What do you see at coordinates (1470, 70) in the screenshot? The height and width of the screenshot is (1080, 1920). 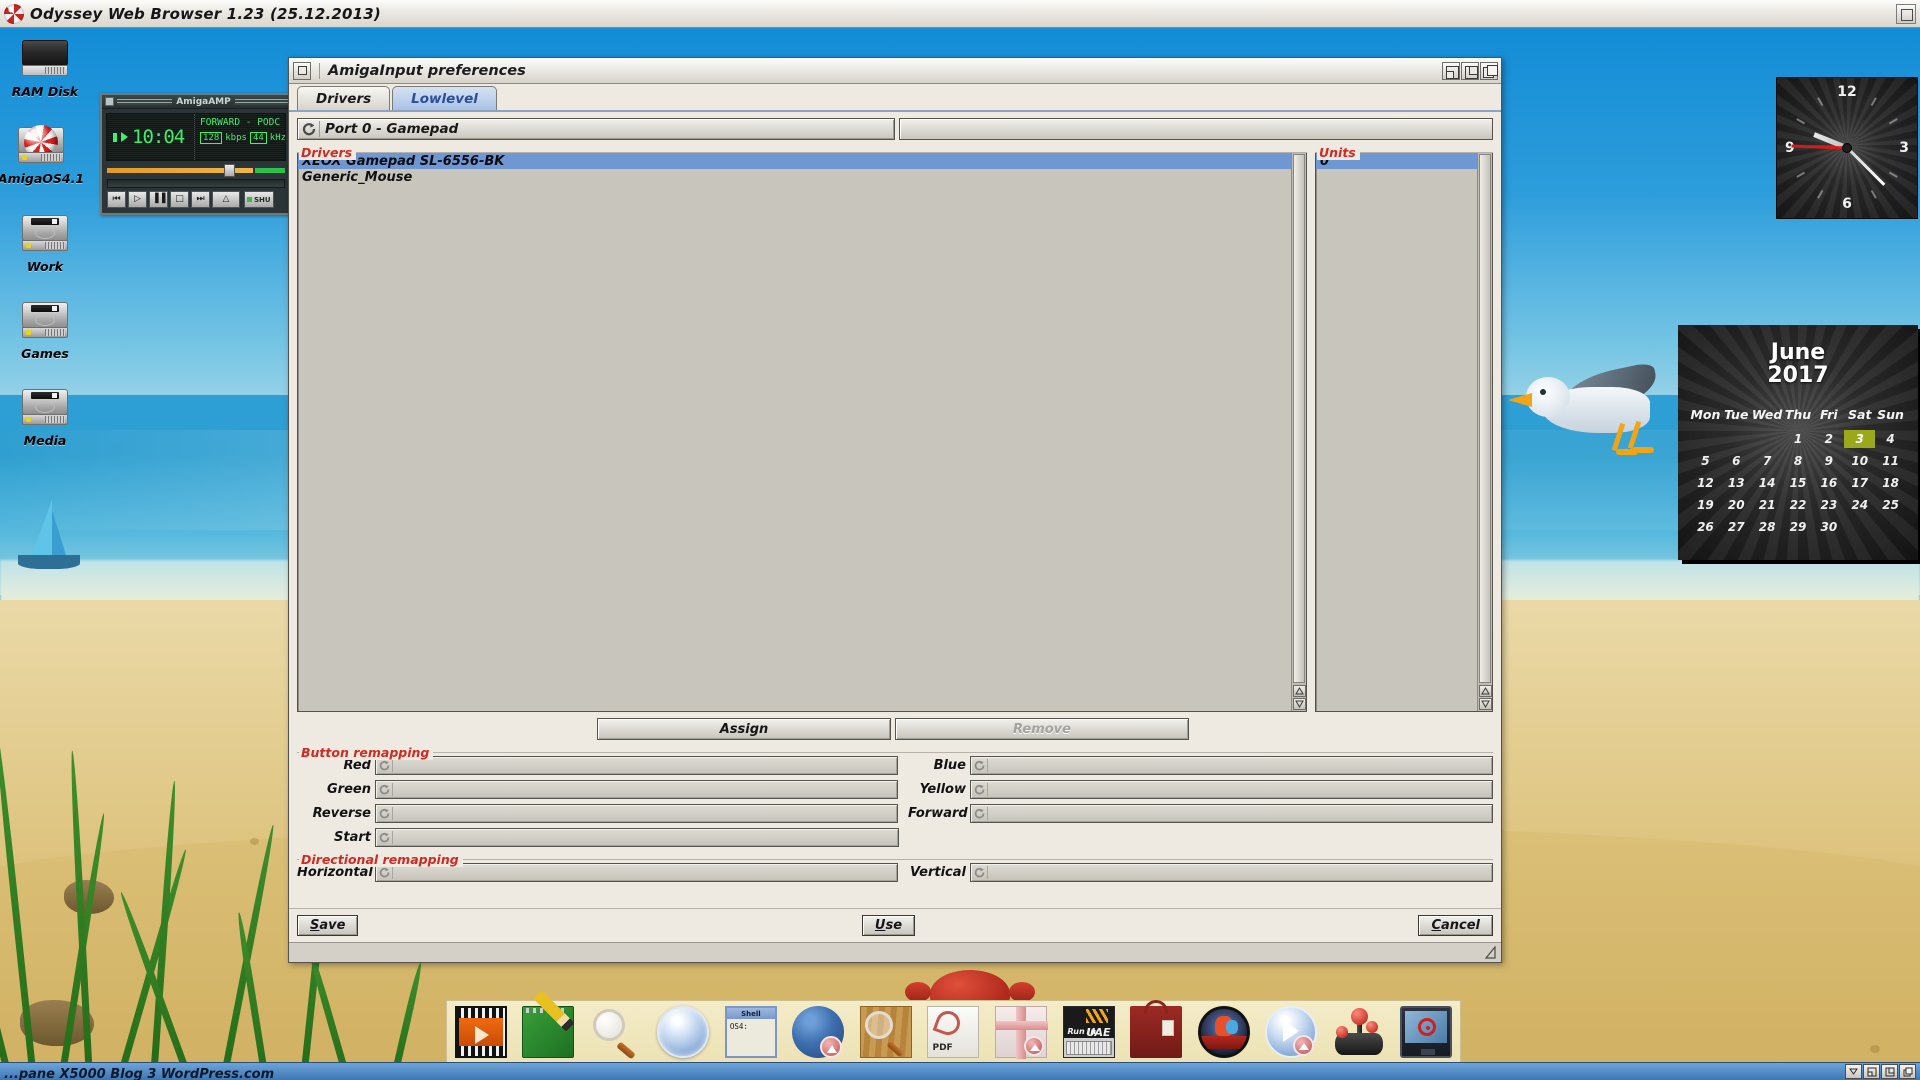 I see `zoom-icon` at bounding box center [1470, 70].